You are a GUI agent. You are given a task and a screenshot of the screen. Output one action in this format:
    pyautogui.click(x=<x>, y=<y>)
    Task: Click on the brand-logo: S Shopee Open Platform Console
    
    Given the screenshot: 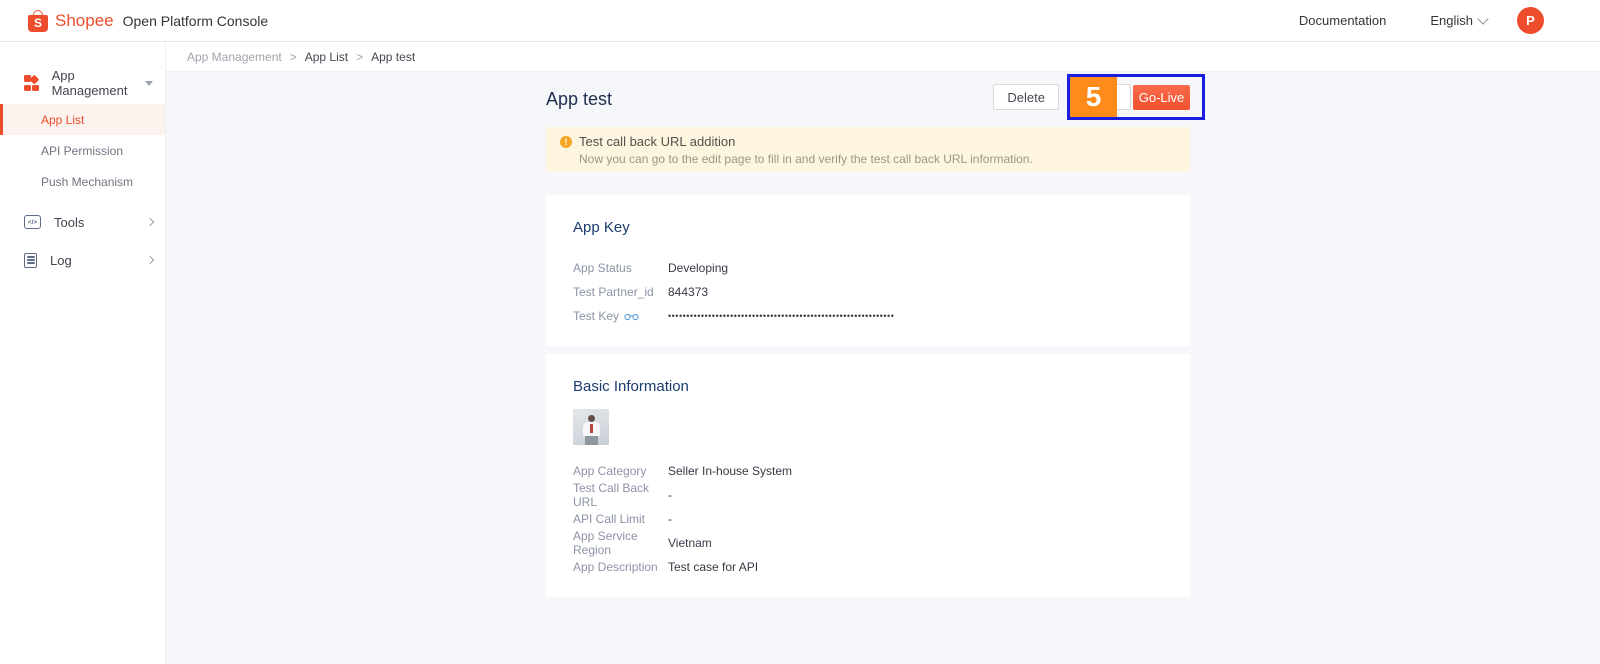 What is the action you would take?
    pyautogui.click(x=148, y=20)
    